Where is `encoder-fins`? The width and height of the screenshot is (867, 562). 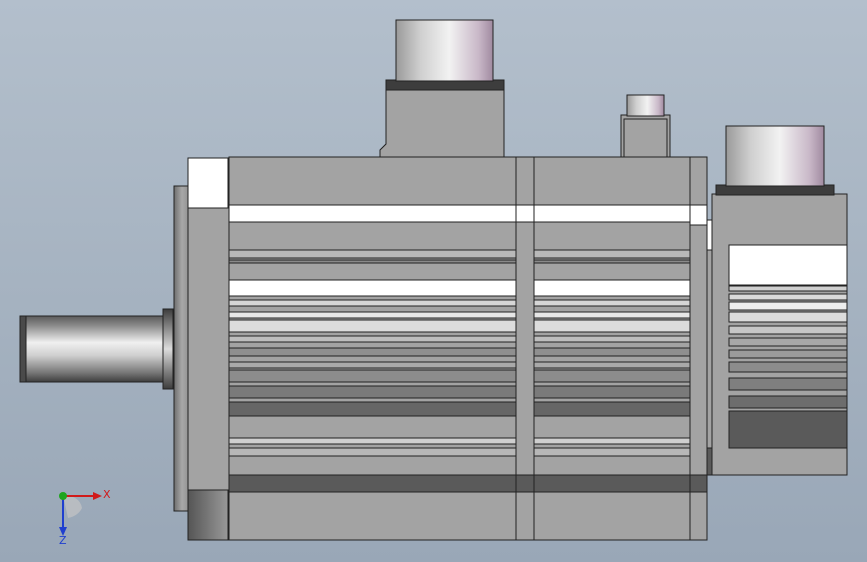
encoder-fins is located at coordinates (788, 346).